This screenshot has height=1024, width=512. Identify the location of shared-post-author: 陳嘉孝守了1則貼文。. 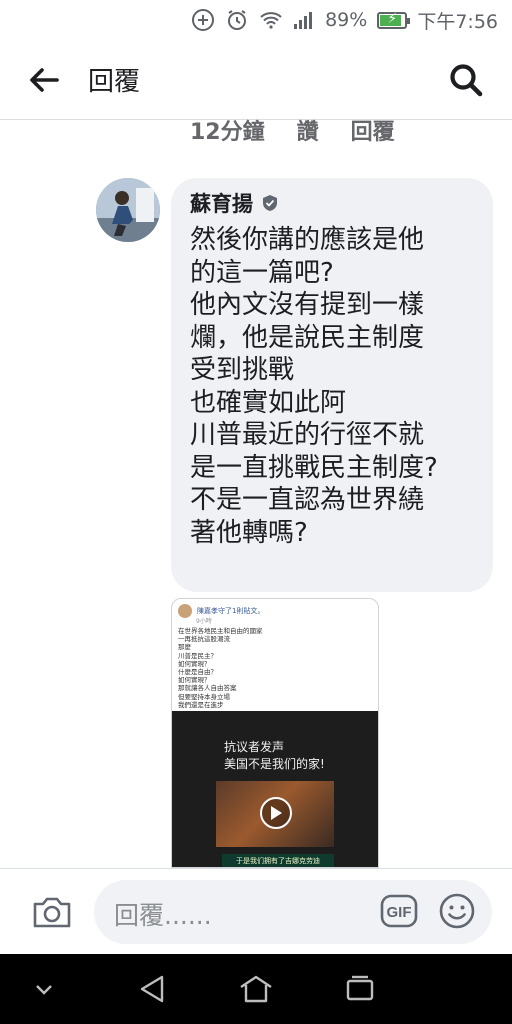
(231, 611).